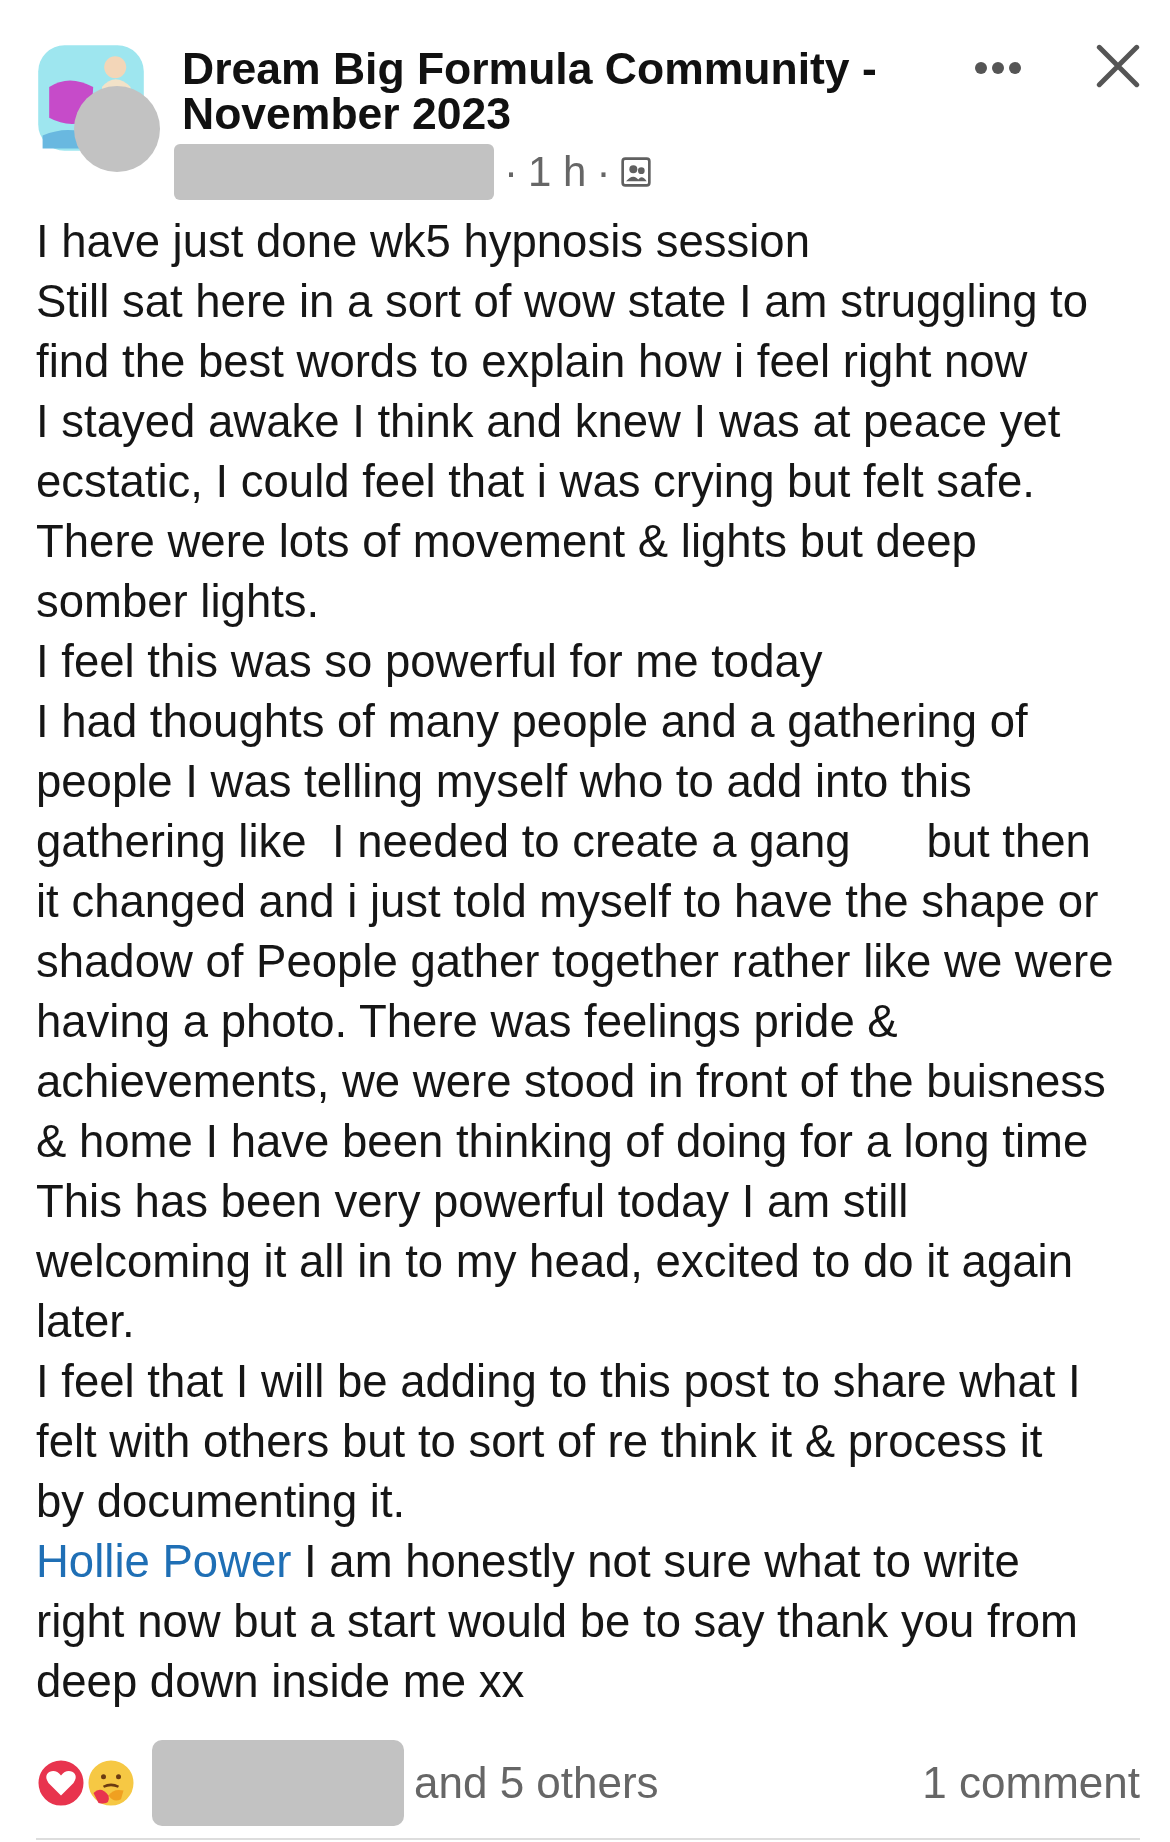 Image resolution: width=1170 pixels, height=1842 pixels. What do you see at coordinates (504, 782) in the screenshot?
I see `post-text: people I was telling myself who to add into this` at bounding box center [504, 782].